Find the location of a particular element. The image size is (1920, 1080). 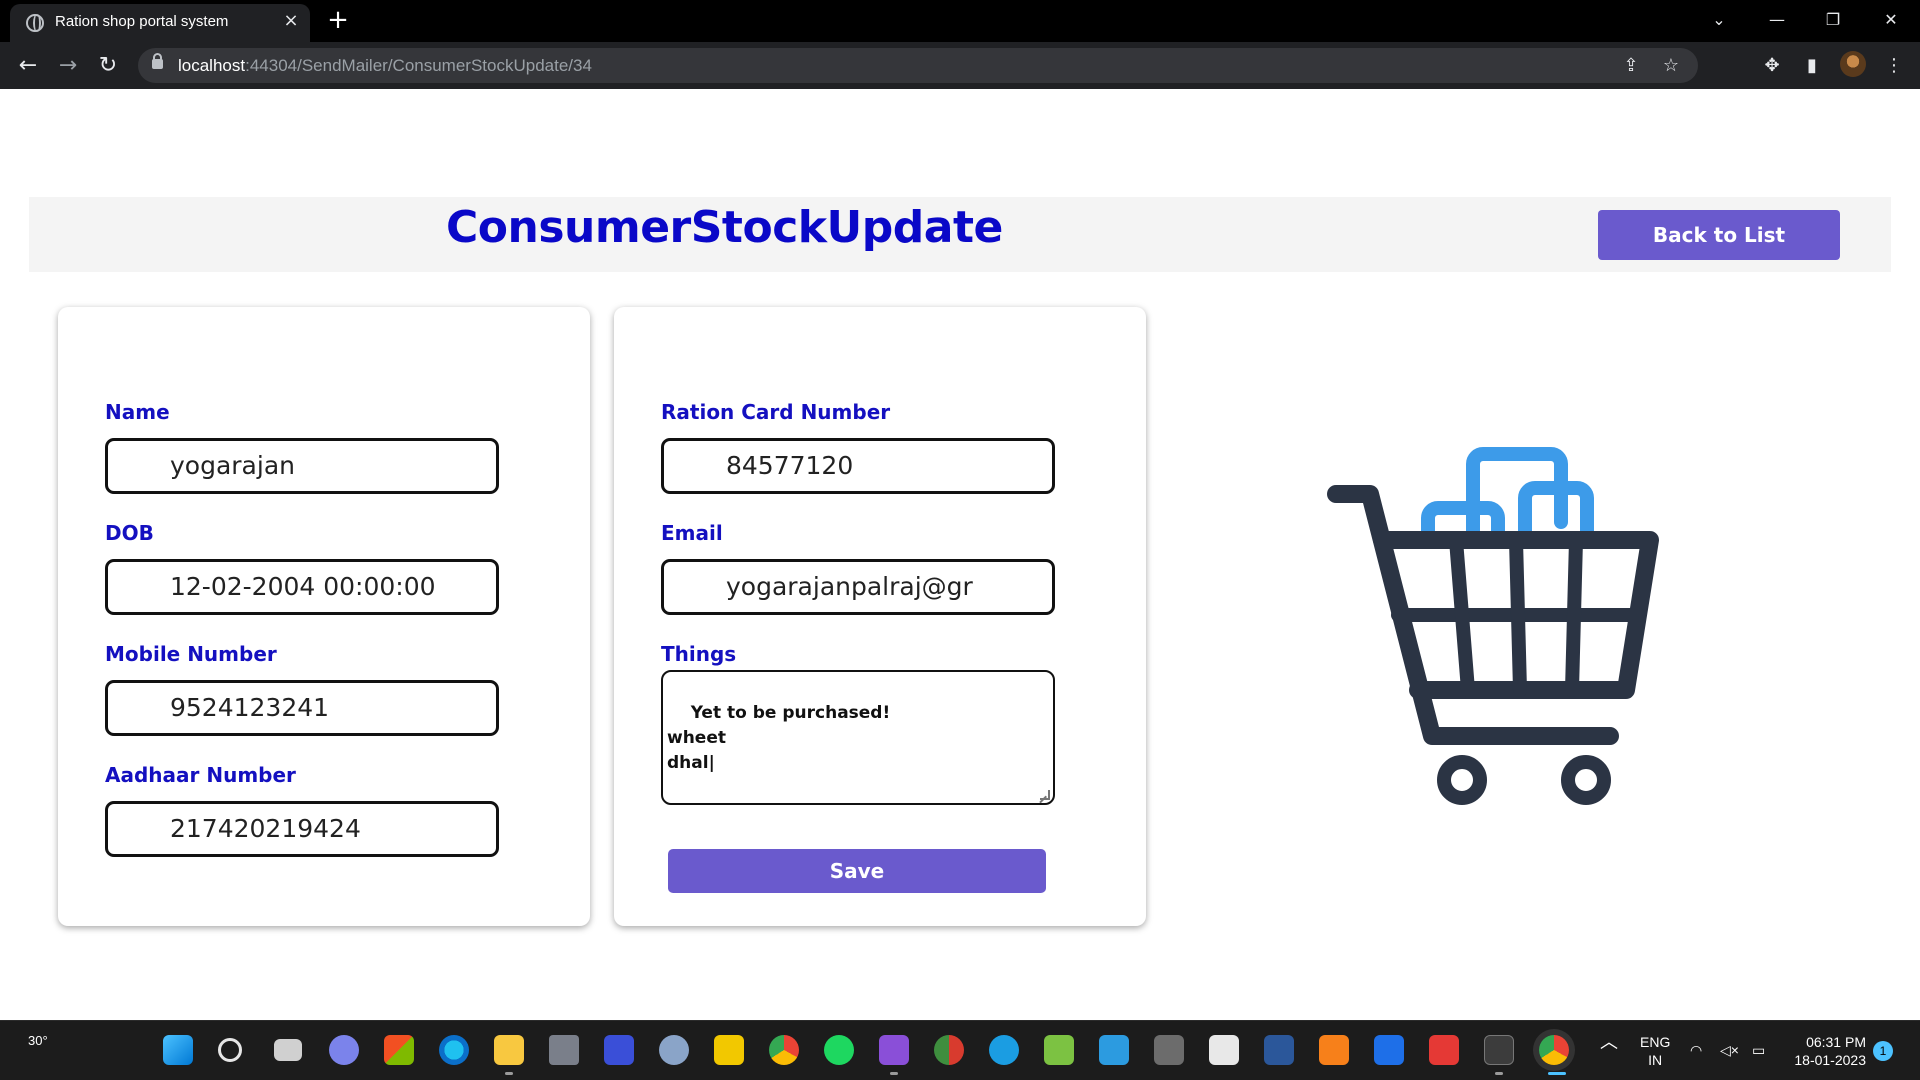

terminal-running-indicator is located at coordinates (1499, 1073).